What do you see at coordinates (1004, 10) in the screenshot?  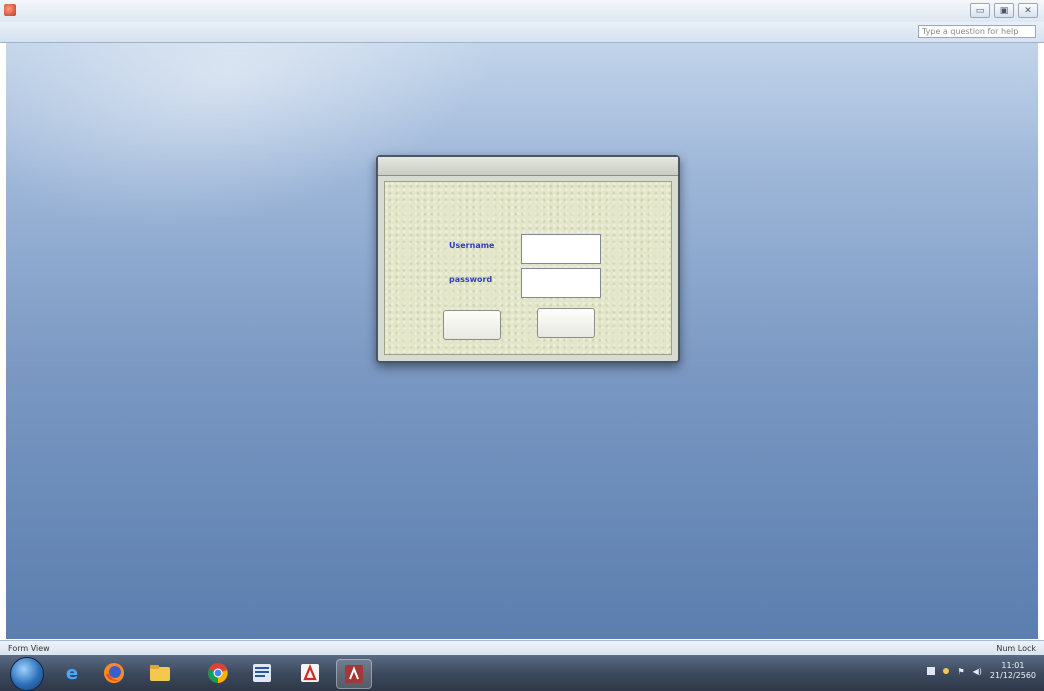 I see `maximize-button: ▣` at bounding box center [1004, 10].